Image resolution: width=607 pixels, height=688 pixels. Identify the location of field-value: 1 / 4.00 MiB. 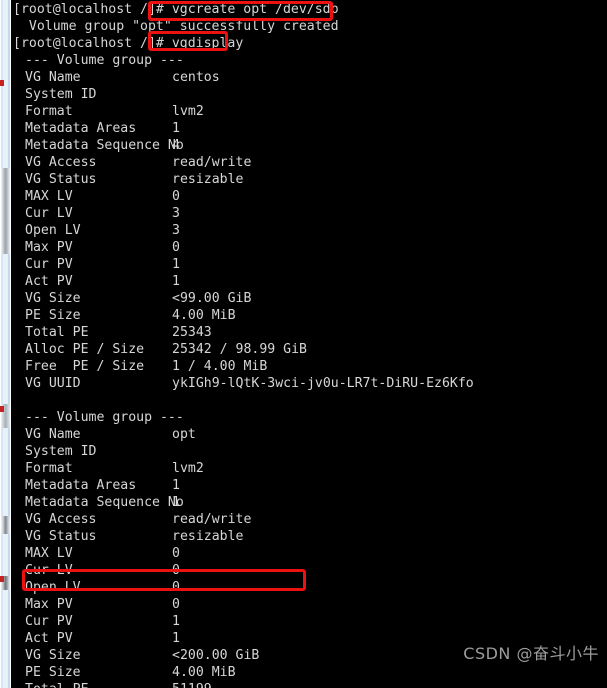
(220, 366).